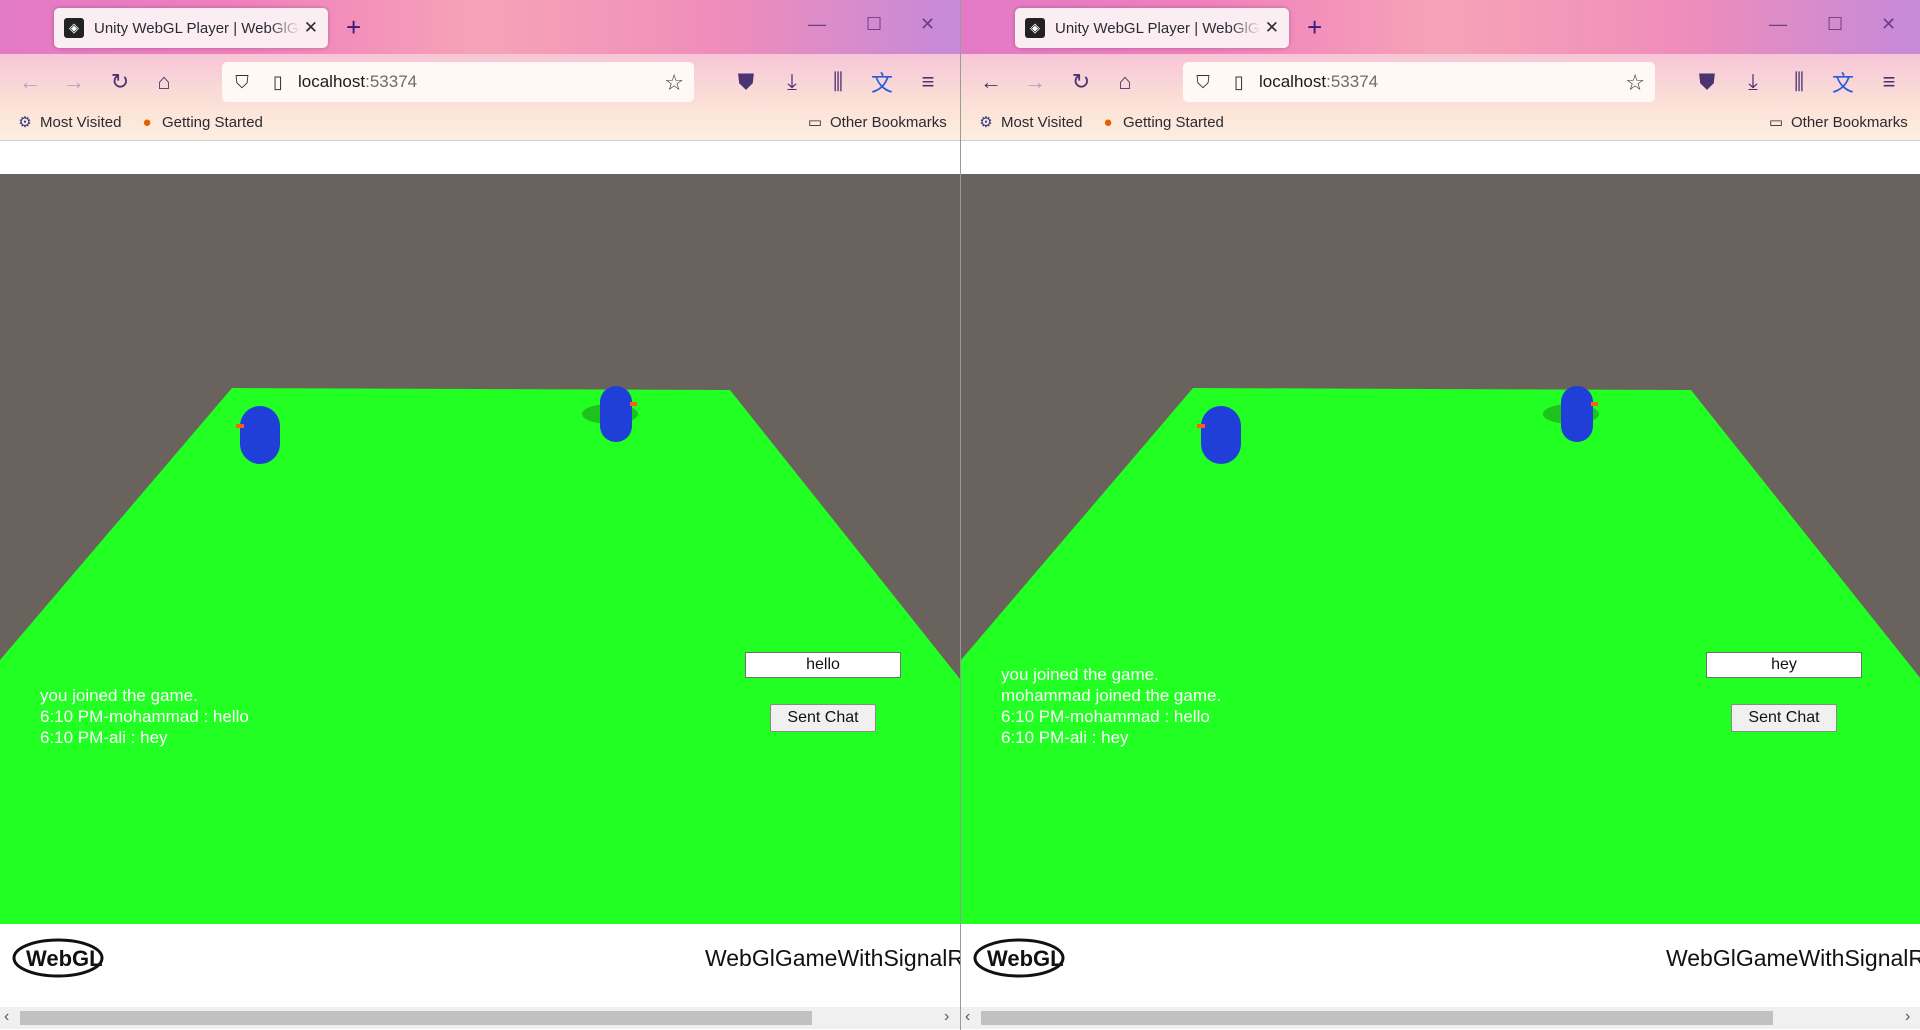 This screenshot has height=1030, width=1920. What do you see at coordinates (1035, 28) in the screenshot?
I see `unity-favicon: ◈` at bounding box center [1035, 28].